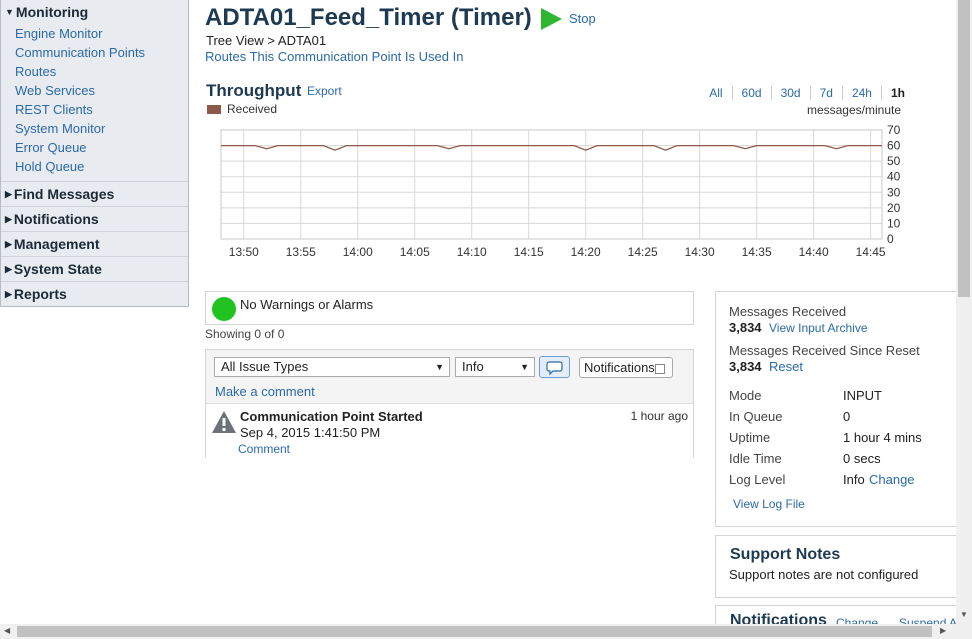 The width and height of the screenshot is (972, 639). I want to click on warning-icon, so click(224, 422).